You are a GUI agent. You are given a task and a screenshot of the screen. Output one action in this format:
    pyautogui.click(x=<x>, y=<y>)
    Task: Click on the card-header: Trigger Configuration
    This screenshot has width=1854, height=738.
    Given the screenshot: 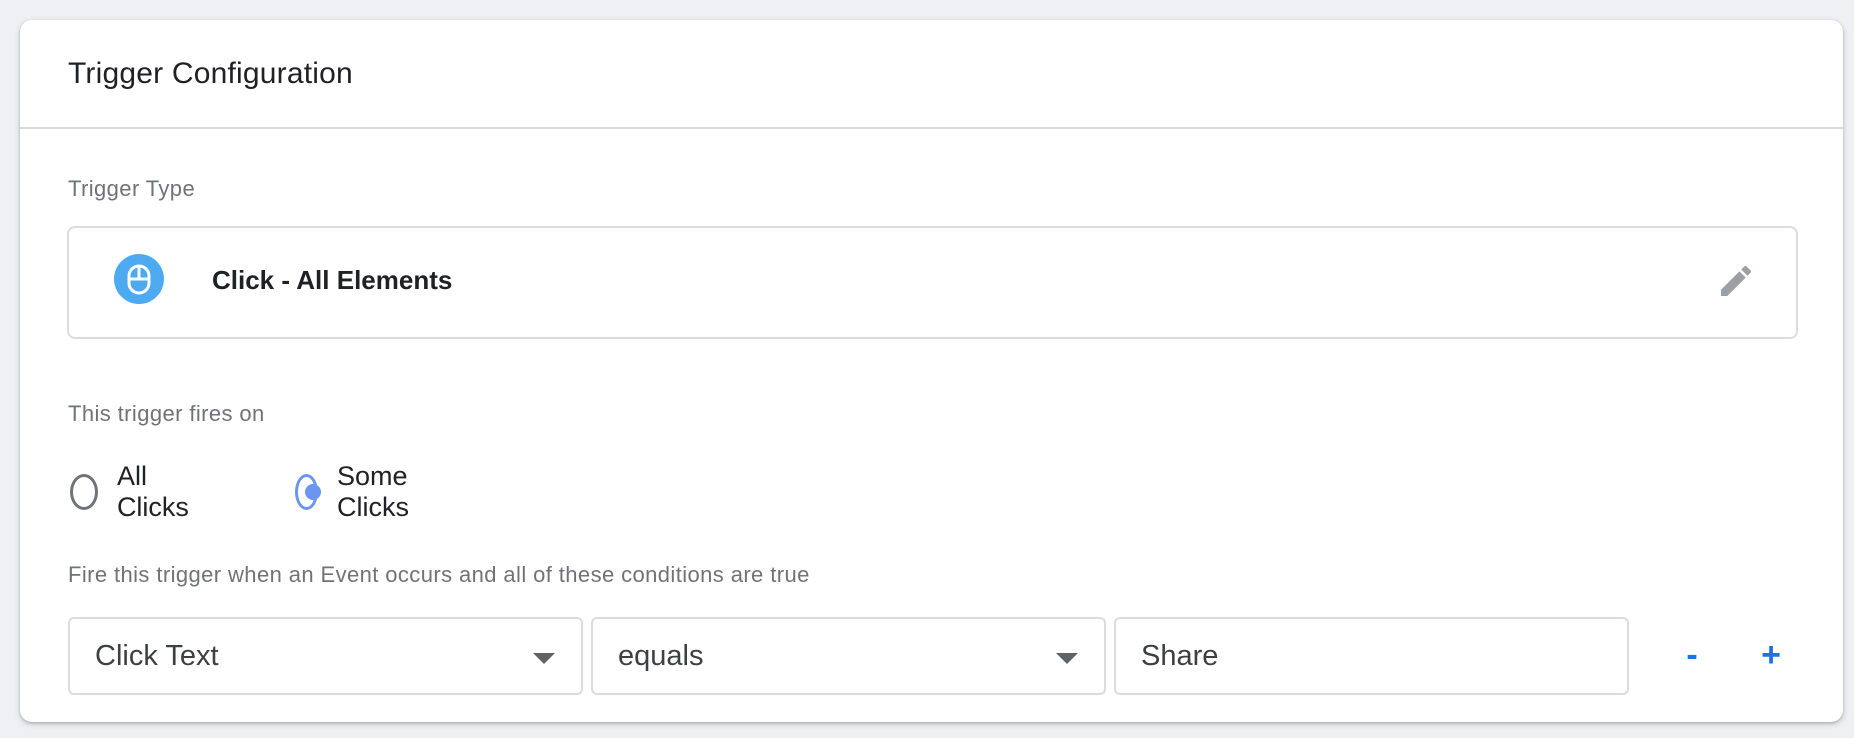 What is the action you would take?
    pyautogui.click(x=931, y=74)
    